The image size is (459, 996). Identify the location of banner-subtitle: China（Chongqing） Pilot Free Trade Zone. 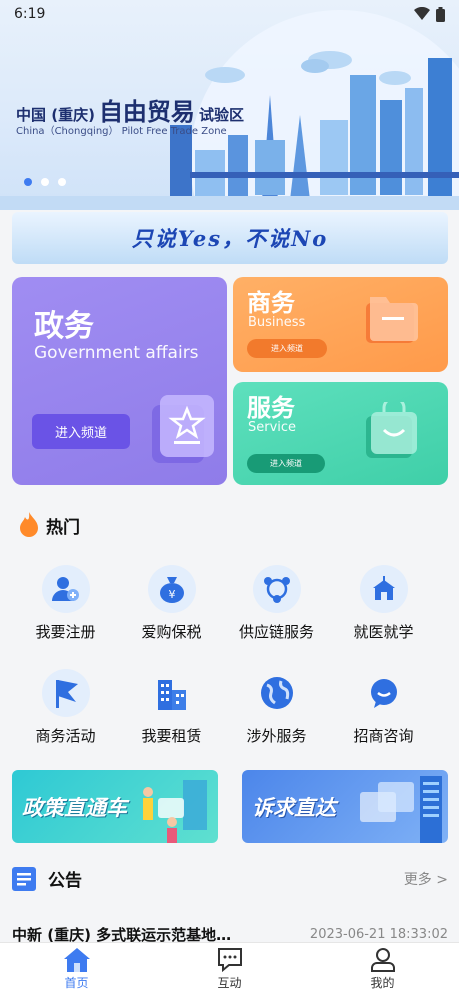
(121, 131).